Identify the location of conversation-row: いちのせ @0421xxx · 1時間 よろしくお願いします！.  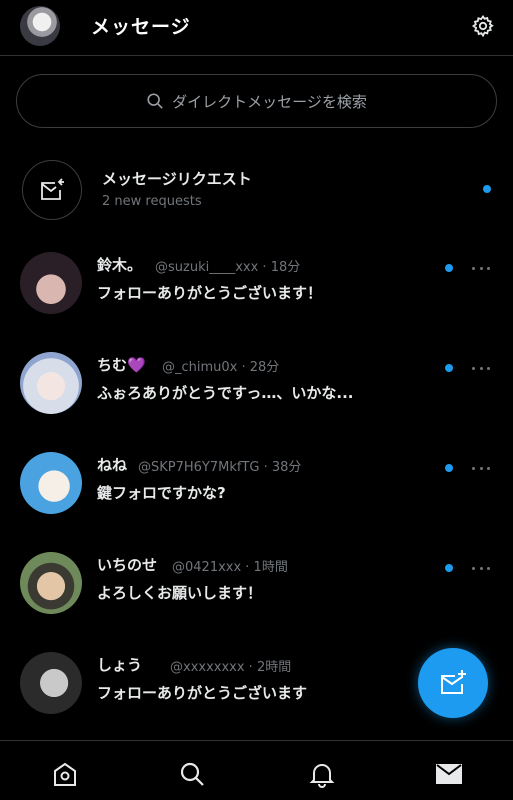
(256, 602).